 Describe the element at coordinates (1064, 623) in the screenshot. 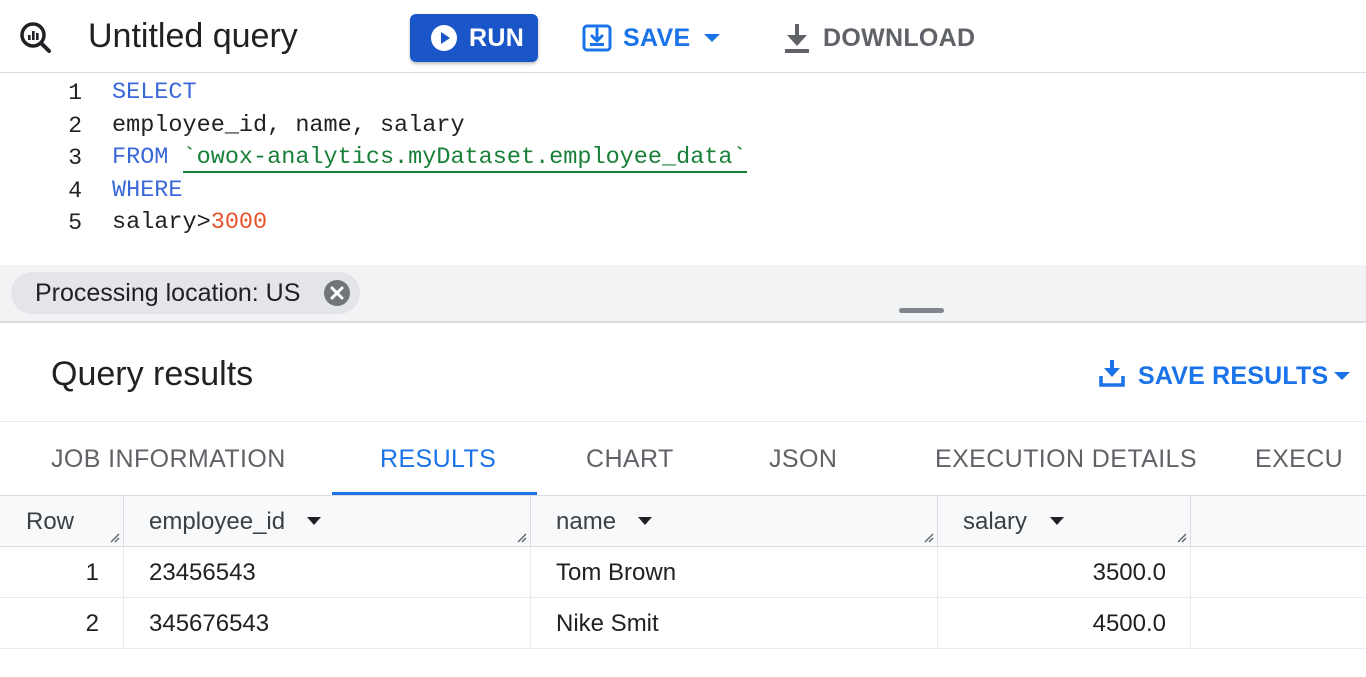

I see `salary-cell: 4500.0` at that location.